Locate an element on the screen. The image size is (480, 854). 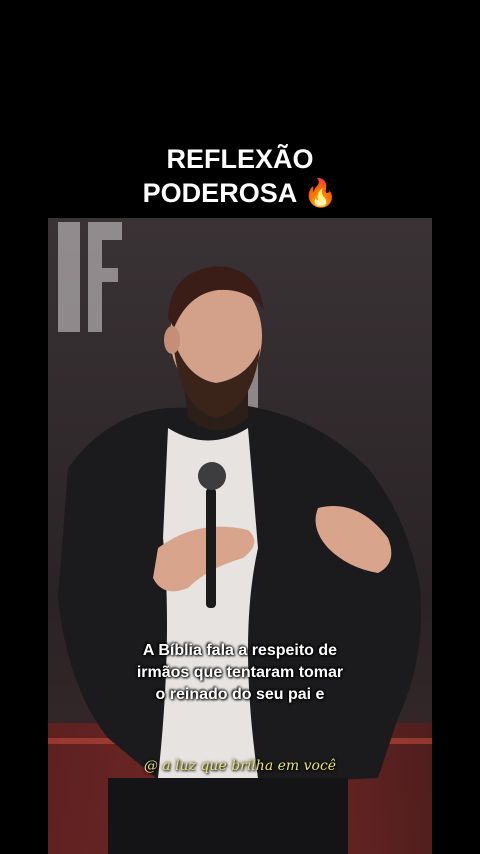
caption-line-3: o reinado do seu pai e is located at coordinates (240, 694).